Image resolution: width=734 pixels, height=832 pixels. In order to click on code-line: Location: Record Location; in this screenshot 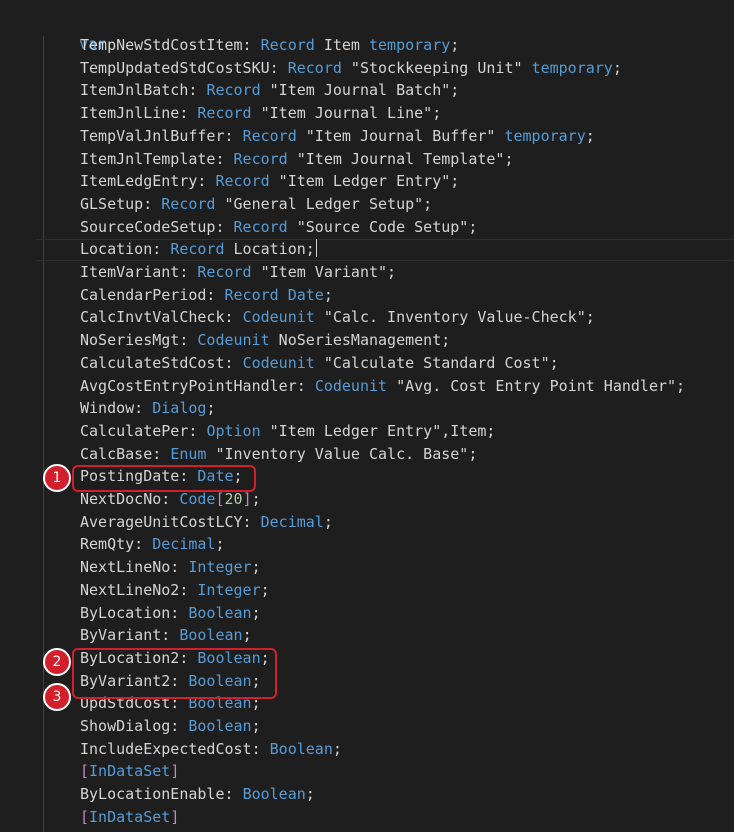, I will do `click(198, 249)`.